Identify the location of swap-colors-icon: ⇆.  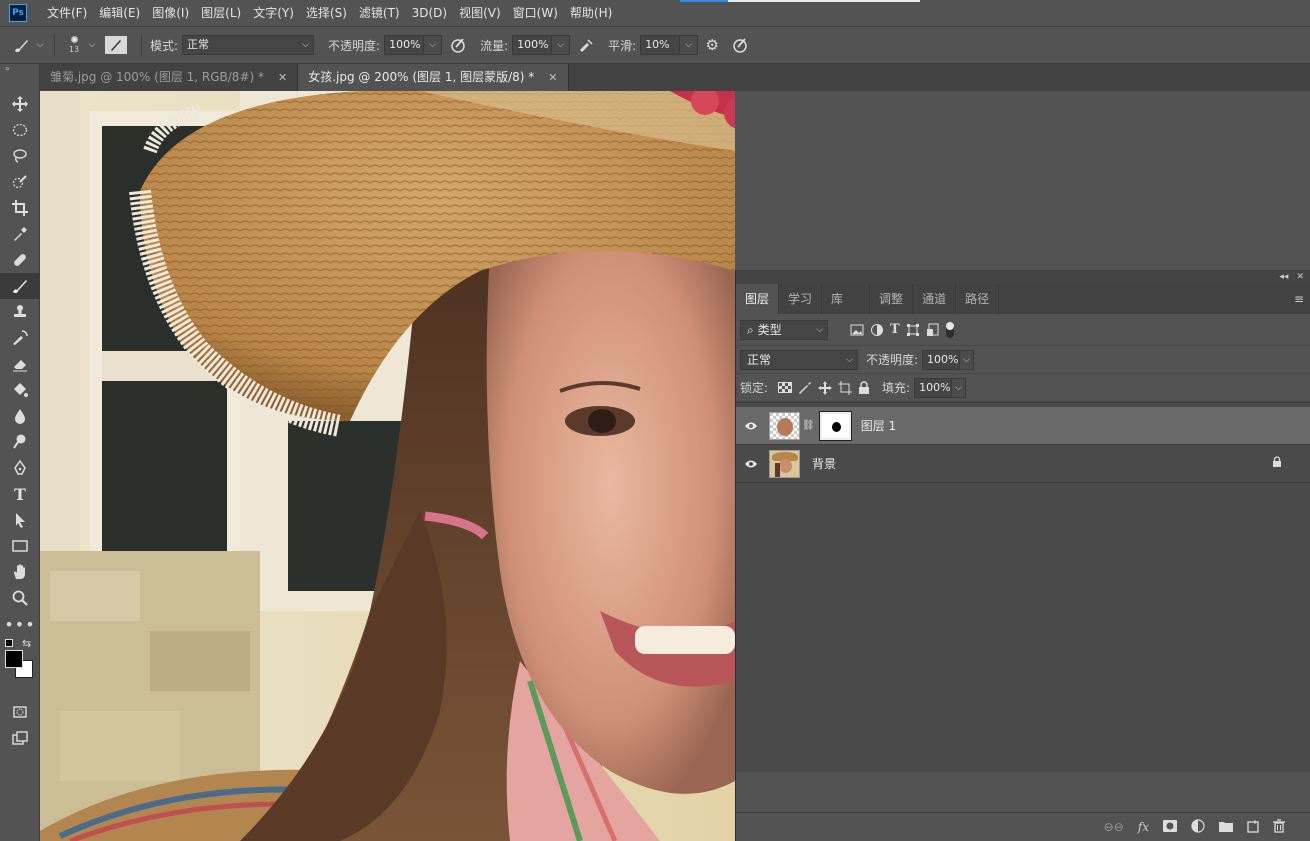
(26, 643).